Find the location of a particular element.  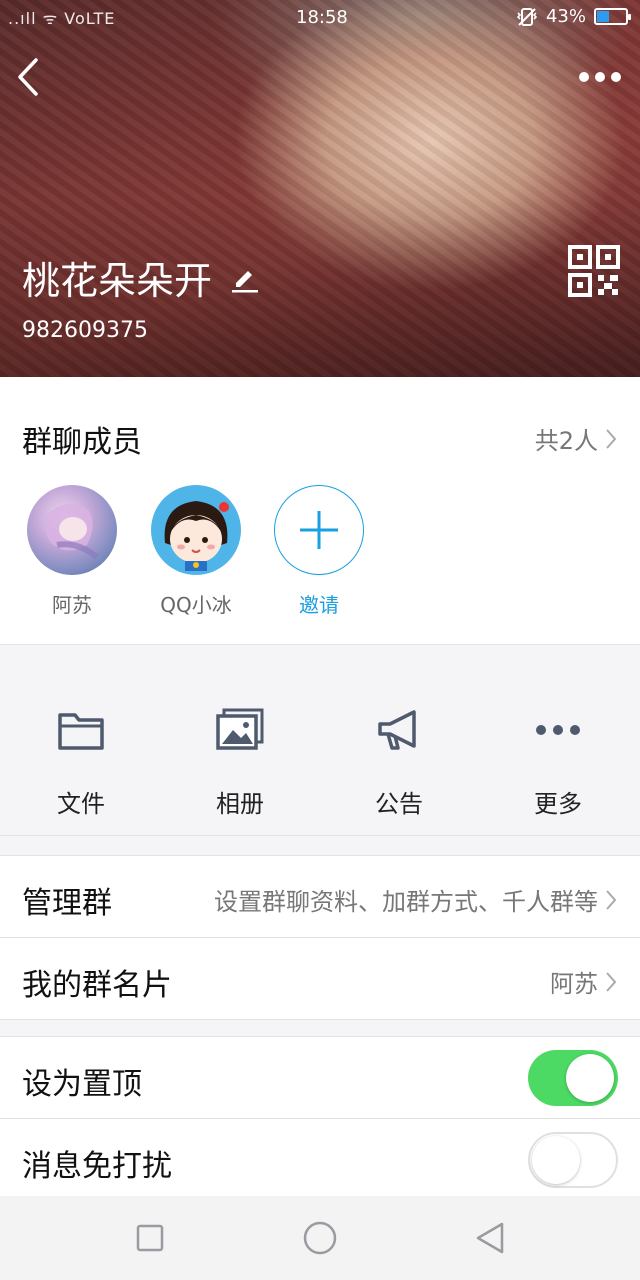

anime-avatar-icon is located at coordinates (71, 531).